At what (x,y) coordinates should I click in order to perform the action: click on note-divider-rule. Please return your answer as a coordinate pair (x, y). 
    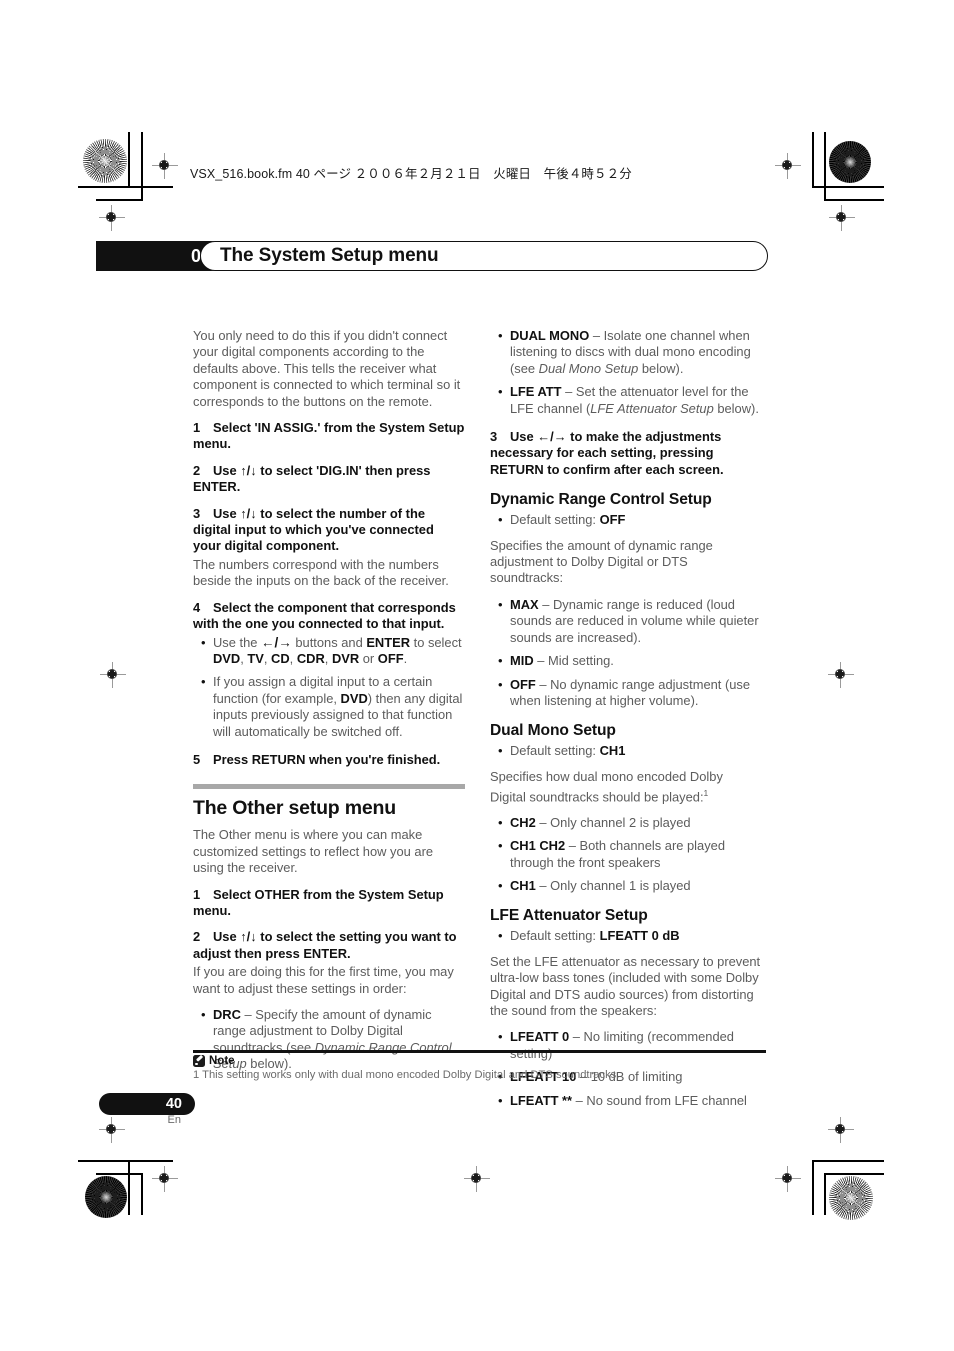
    Looking at the image, I should click on (479, 1051).